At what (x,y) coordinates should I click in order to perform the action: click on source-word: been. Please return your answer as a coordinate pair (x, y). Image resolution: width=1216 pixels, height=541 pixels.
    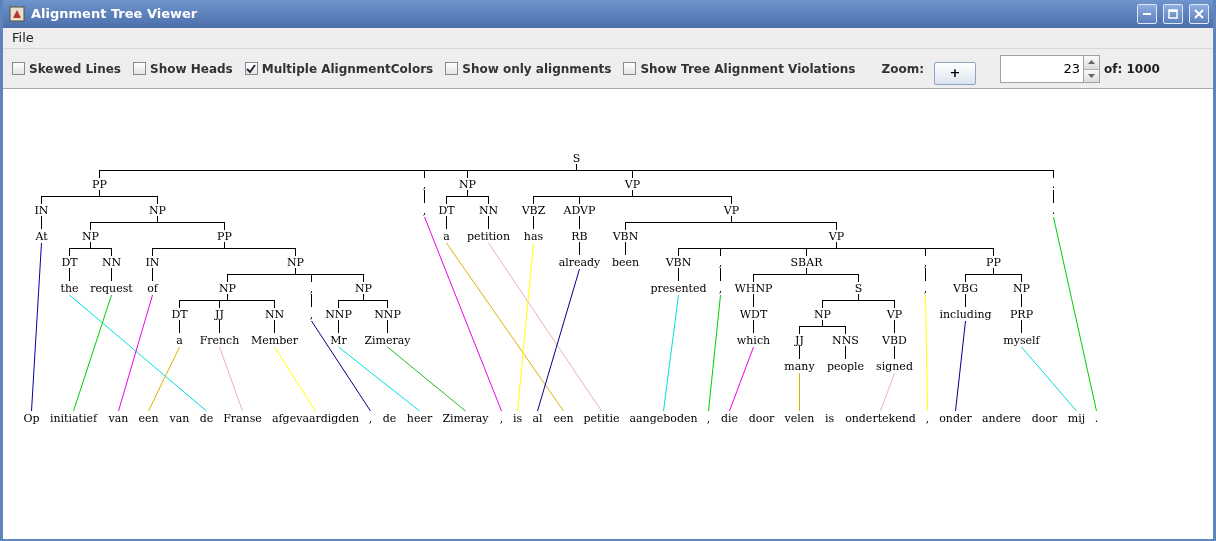
    Looking at the image, I should click on (625, 262).